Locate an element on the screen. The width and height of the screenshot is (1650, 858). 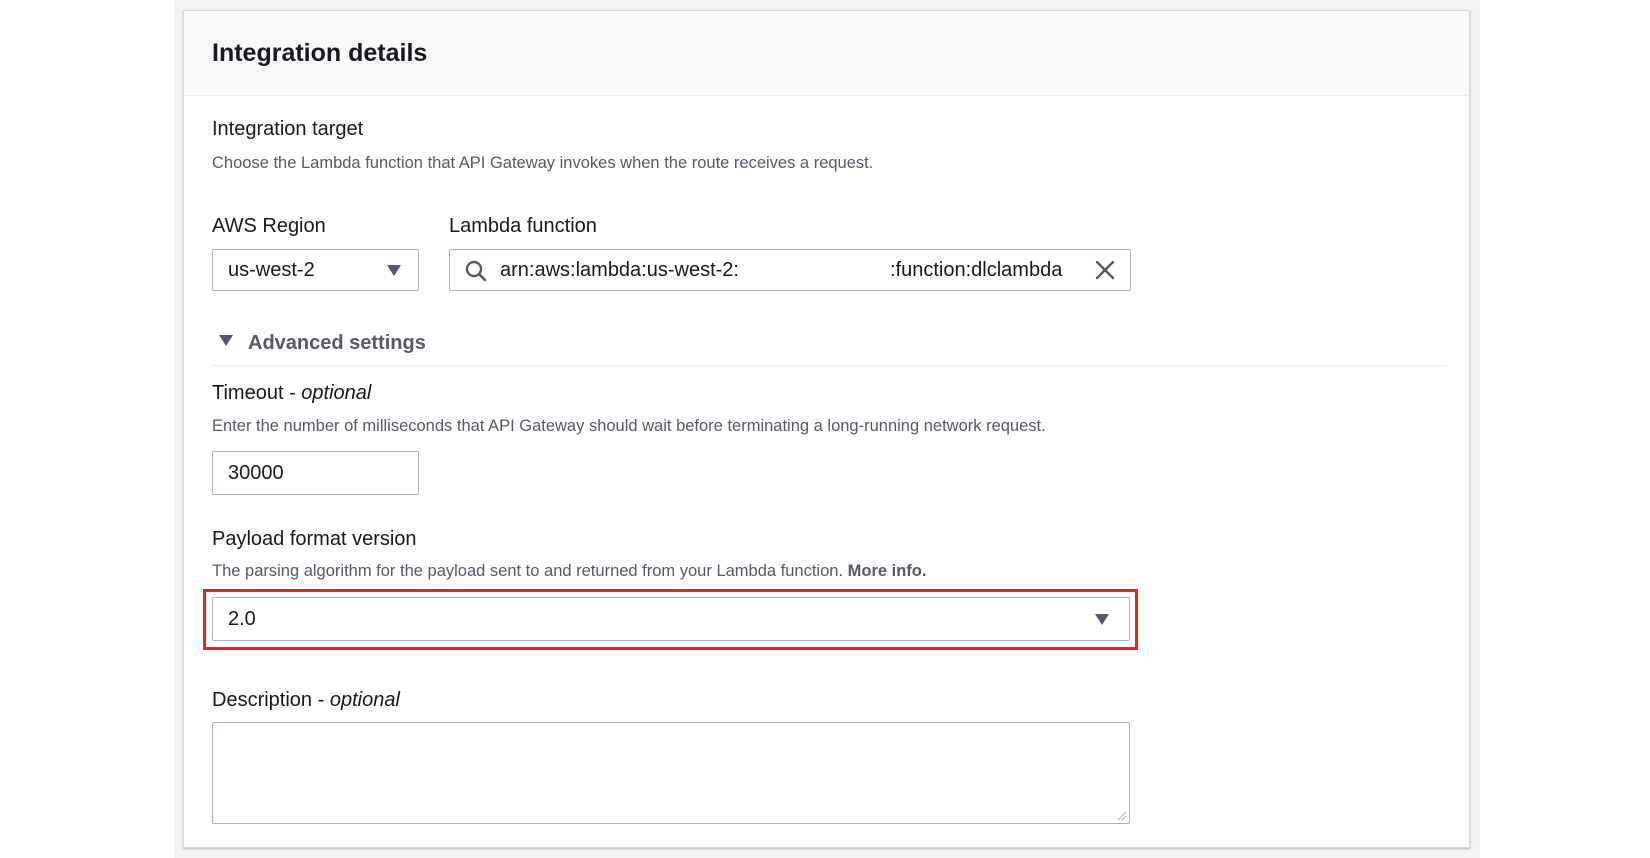
timeout-label-text: Timeout is located at coordinates (248, 393).